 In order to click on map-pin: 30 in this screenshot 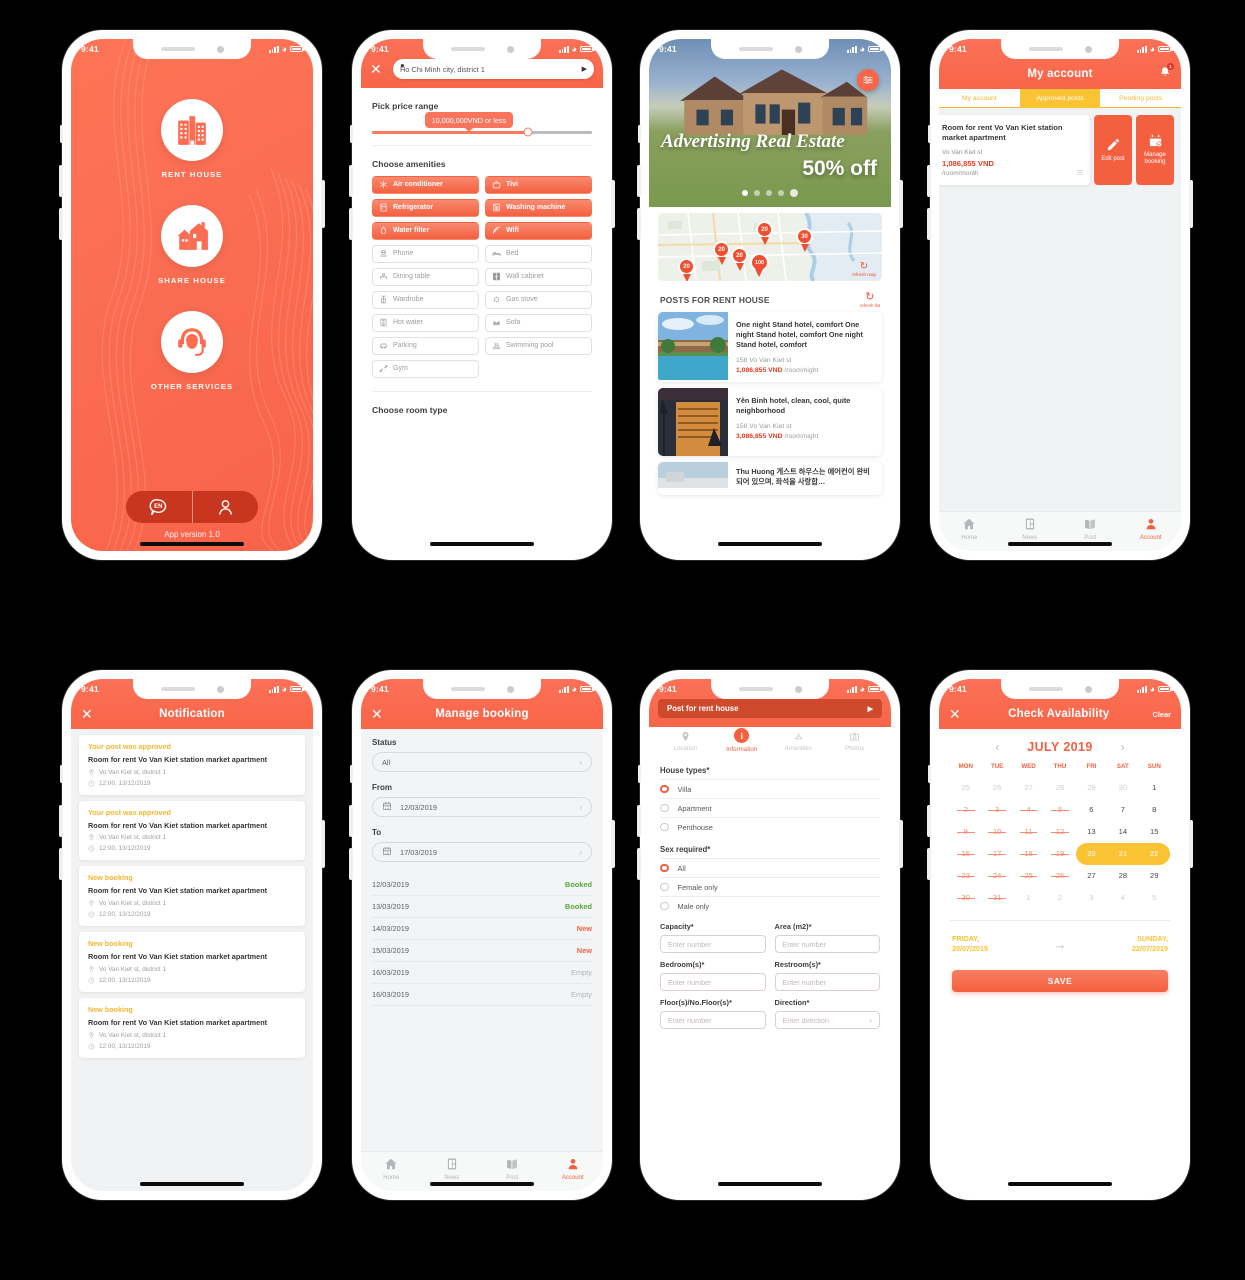, I will do `click(804, 240)`.